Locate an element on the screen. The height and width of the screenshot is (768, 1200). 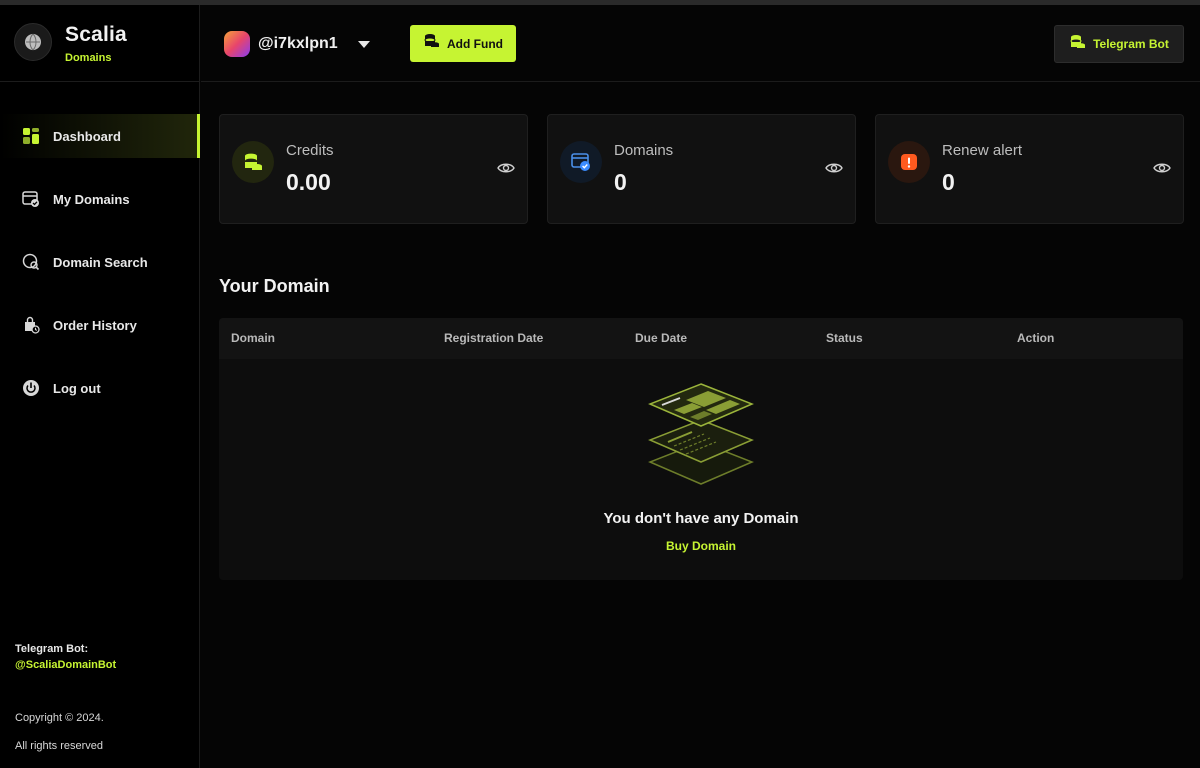
telegram-handle-link: @ScaliaDomainBot is located at coordinates (65, 665).